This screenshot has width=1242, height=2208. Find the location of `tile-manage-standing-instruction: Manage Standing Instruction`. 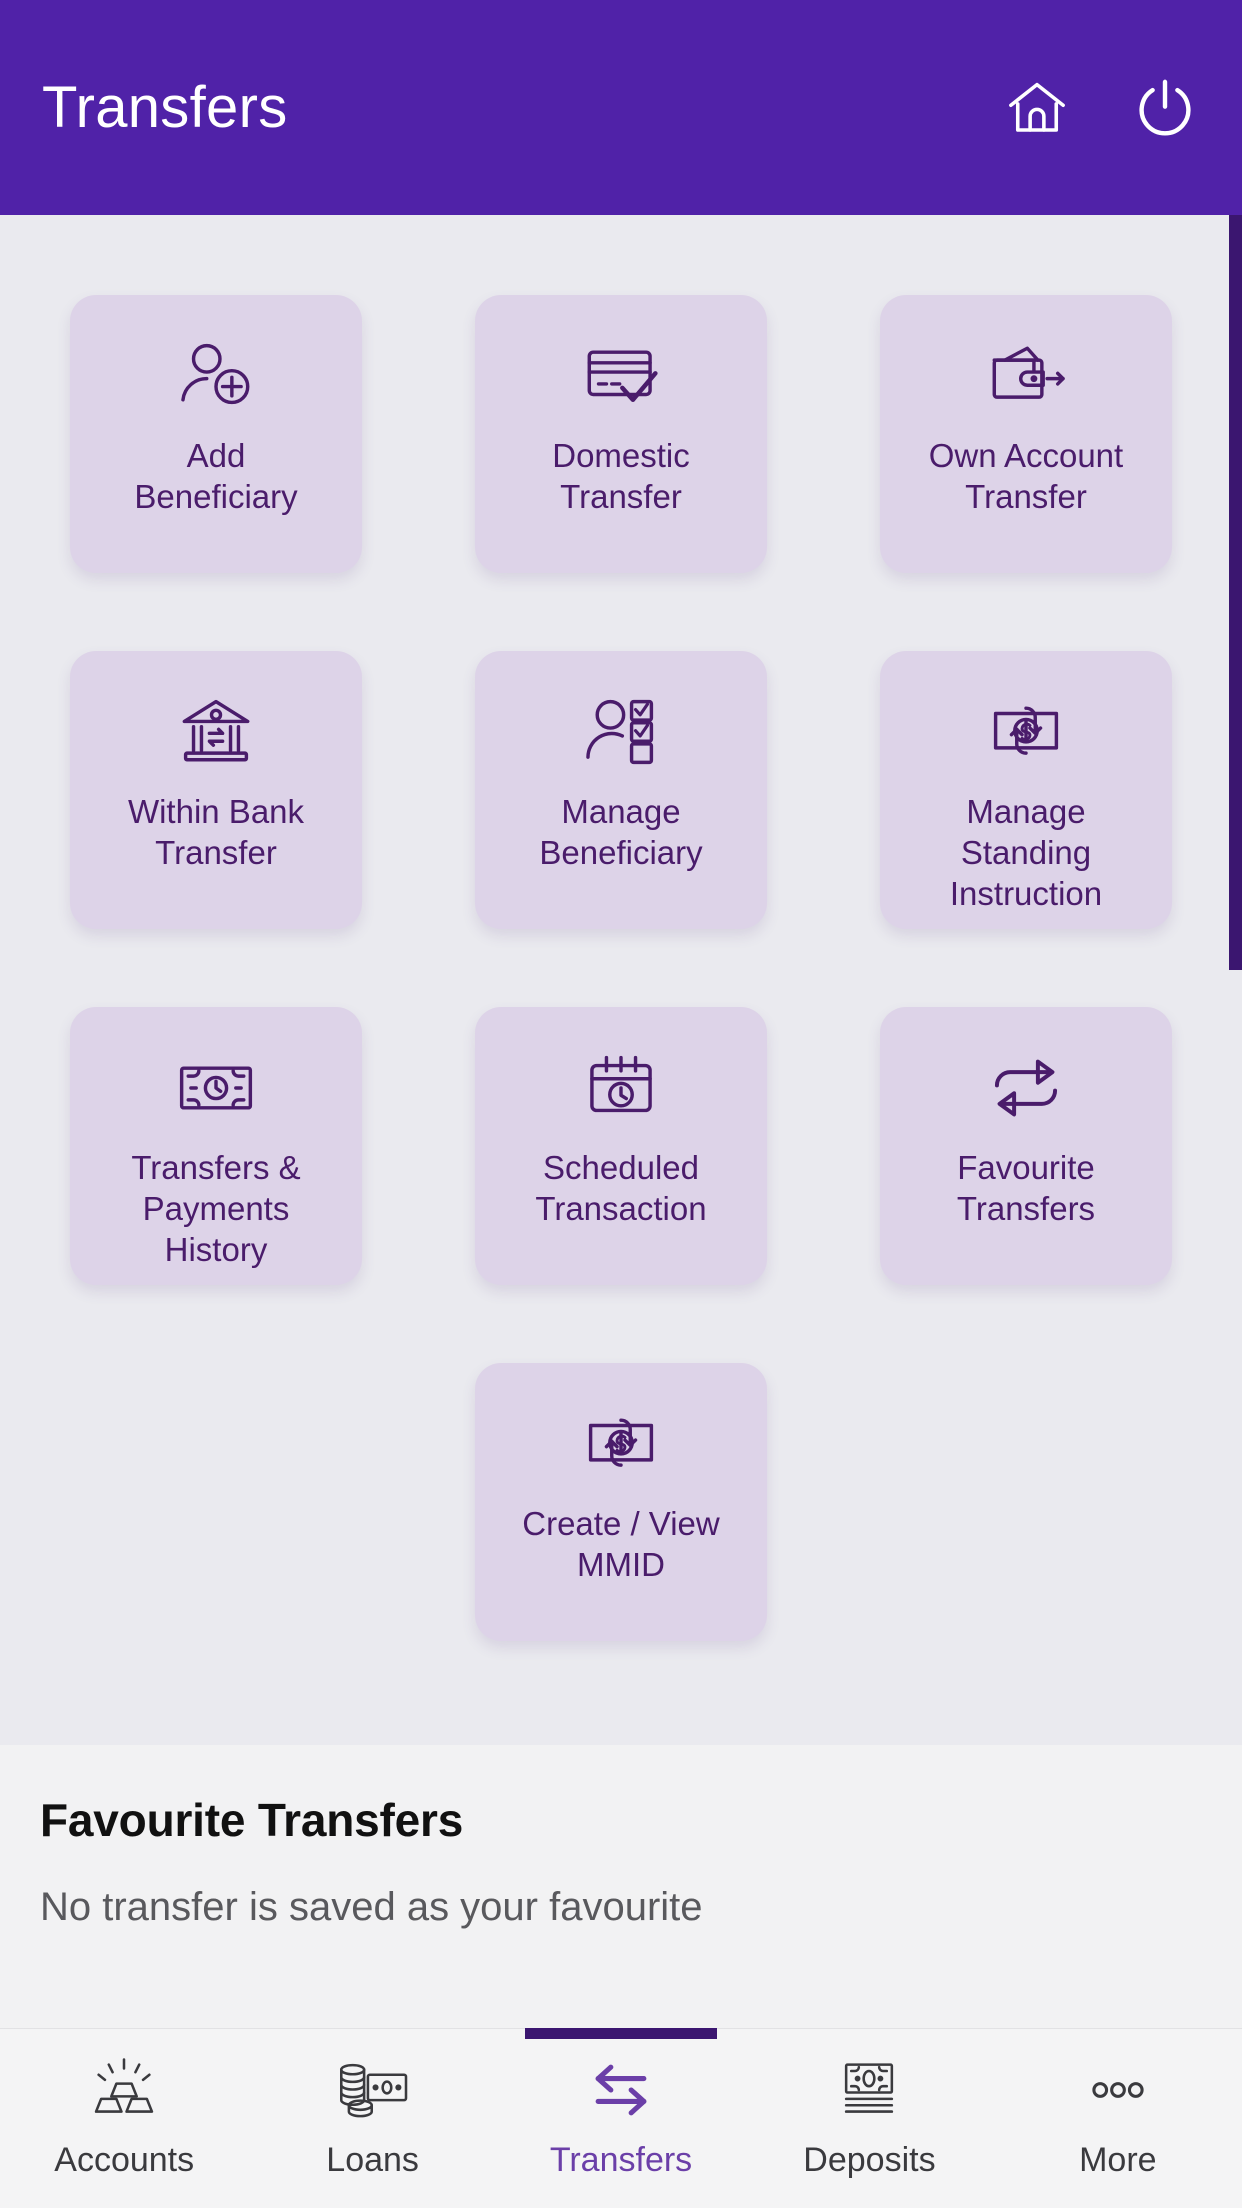

tile-manage-standing-instruction: Manage Standing Instruction is located at coordinates (1026, 790).